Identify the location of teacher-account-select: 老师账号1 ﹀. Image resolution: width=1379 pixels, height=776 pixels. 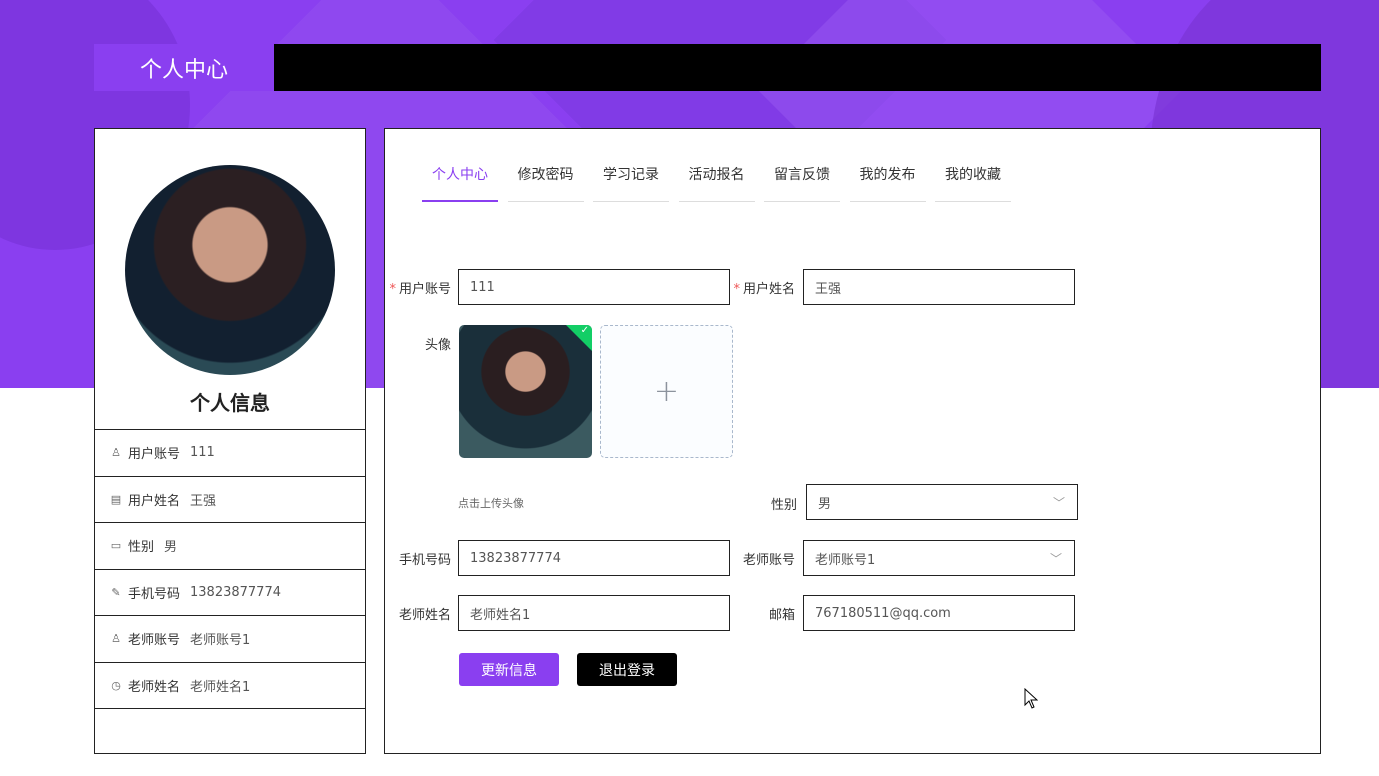
(939, 558).